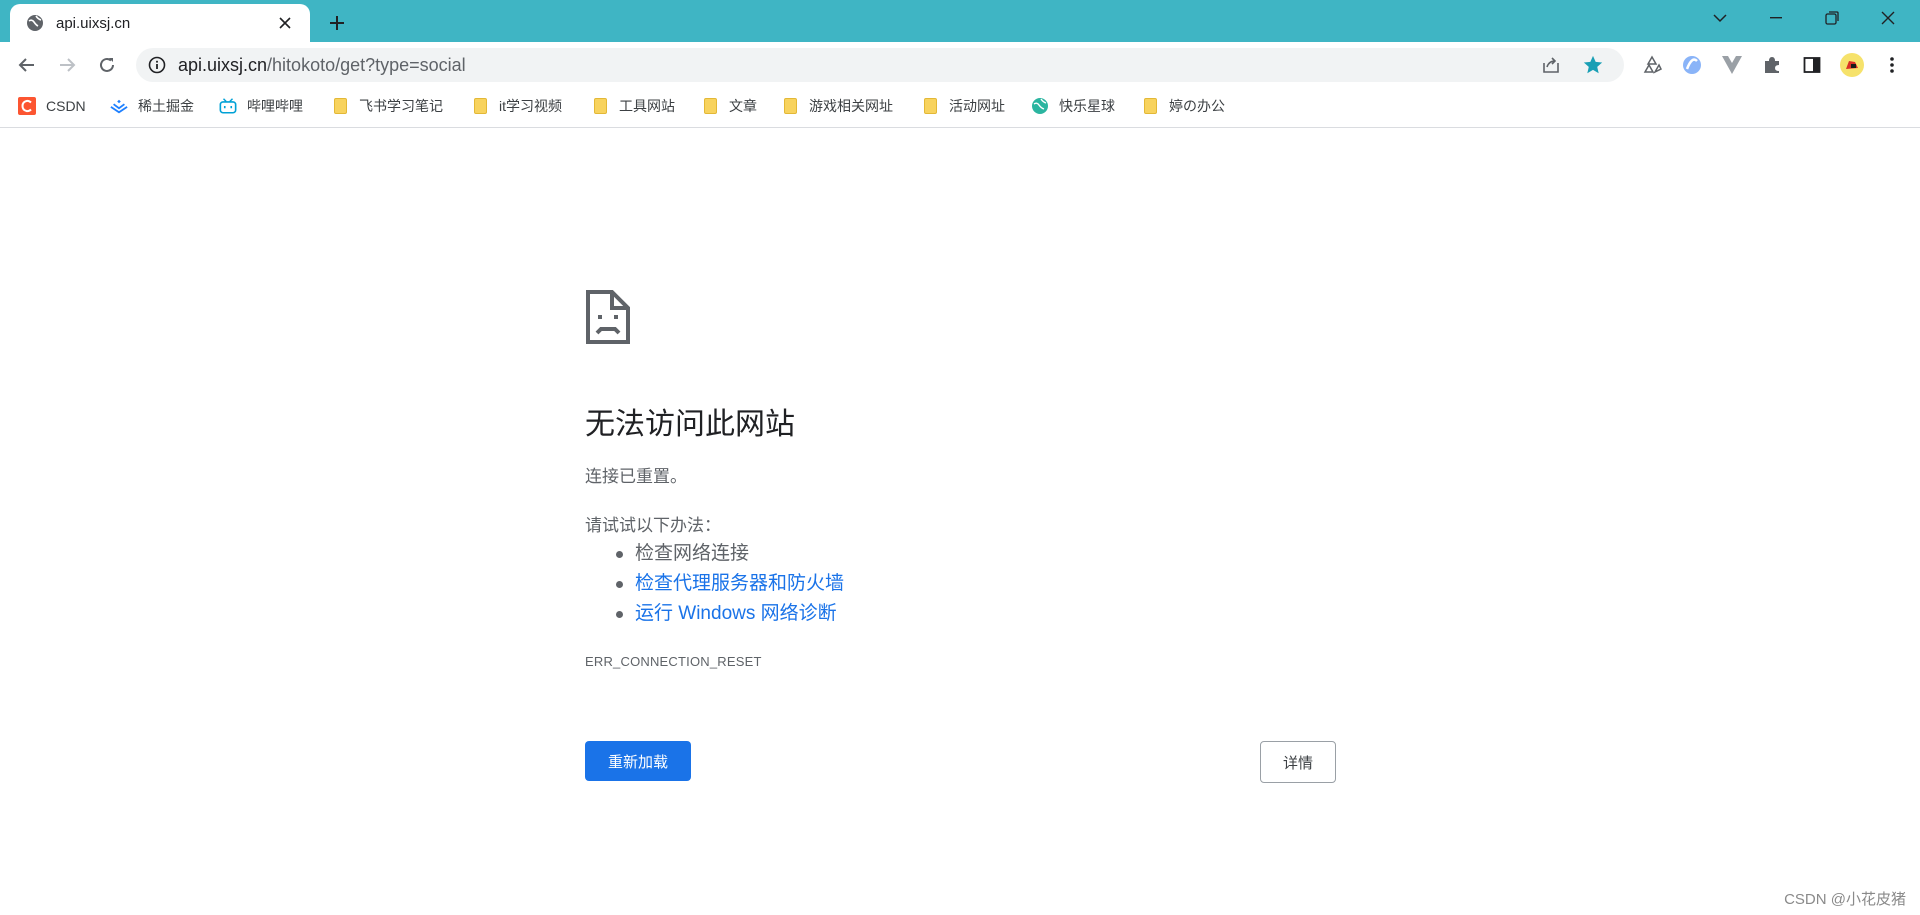 Image resolution: width=1920 pixels, height=915 pixels. I want to click on bookmark-label: 工具网站, so click(647, 106).